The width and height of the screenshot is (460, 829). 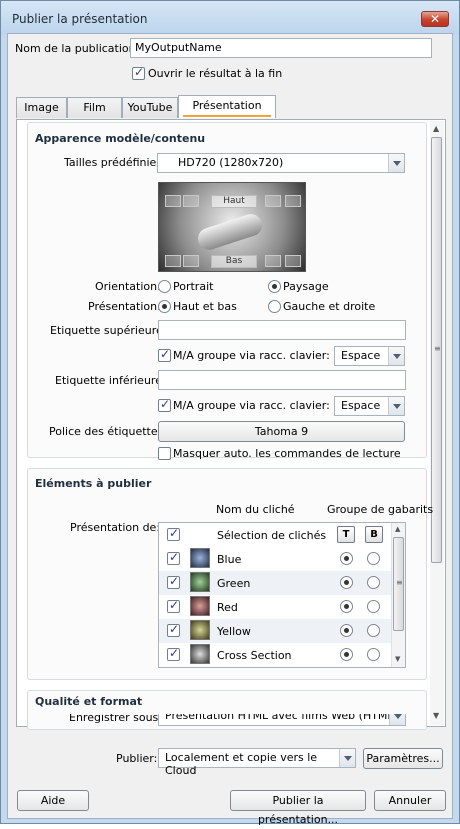 What do you see at coordinates (137, 758) in the screenshot?
I see `publish-mode-label: Publier:` at bounding box center [137, 758].